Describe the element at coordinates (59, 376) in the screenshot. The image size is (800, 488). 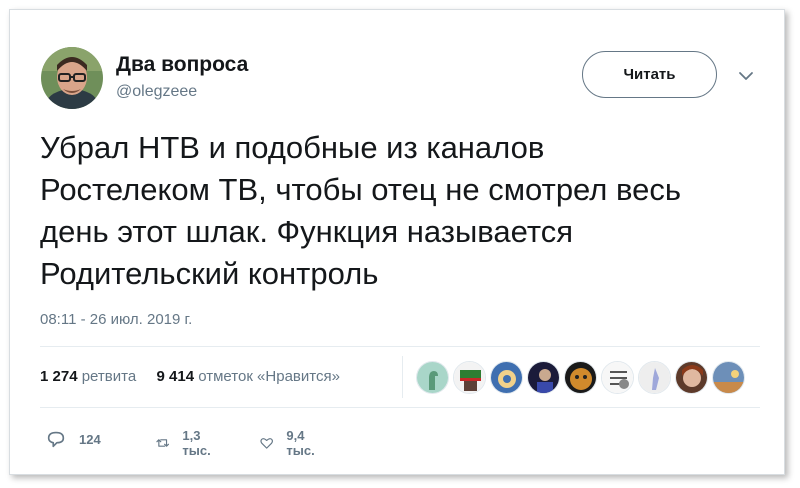
I see `retweets-count: 1 274` at that location.